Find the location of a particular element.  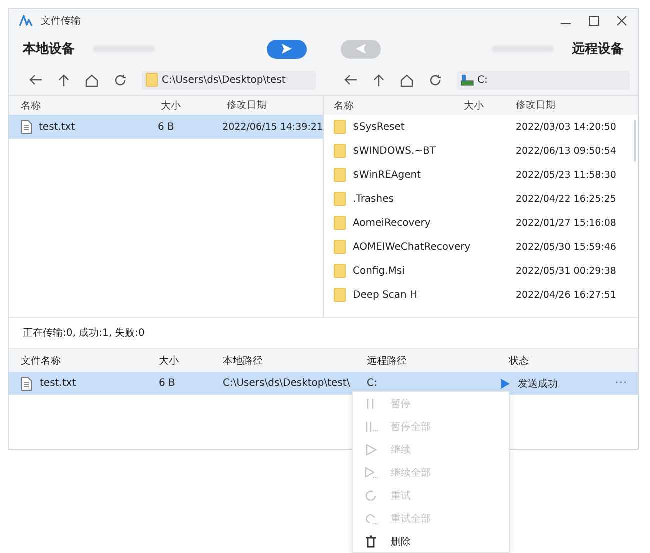

menu-item: 删除 is located at coordinates (431, 541).